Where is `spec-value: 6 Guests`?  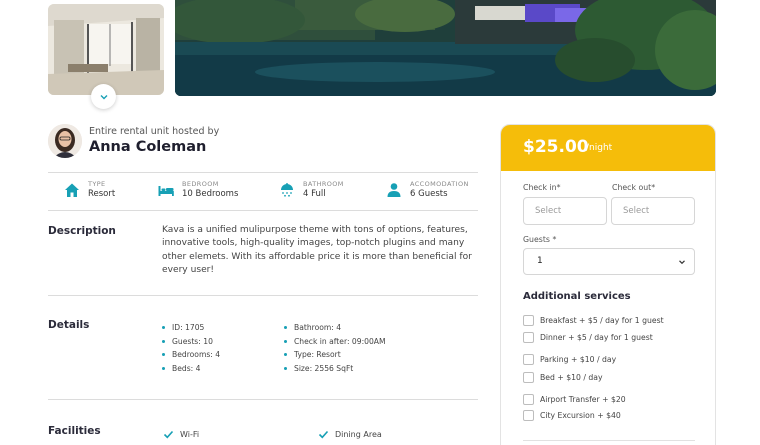
spec-value: 6 Guests is located at coordinates (429, 194).